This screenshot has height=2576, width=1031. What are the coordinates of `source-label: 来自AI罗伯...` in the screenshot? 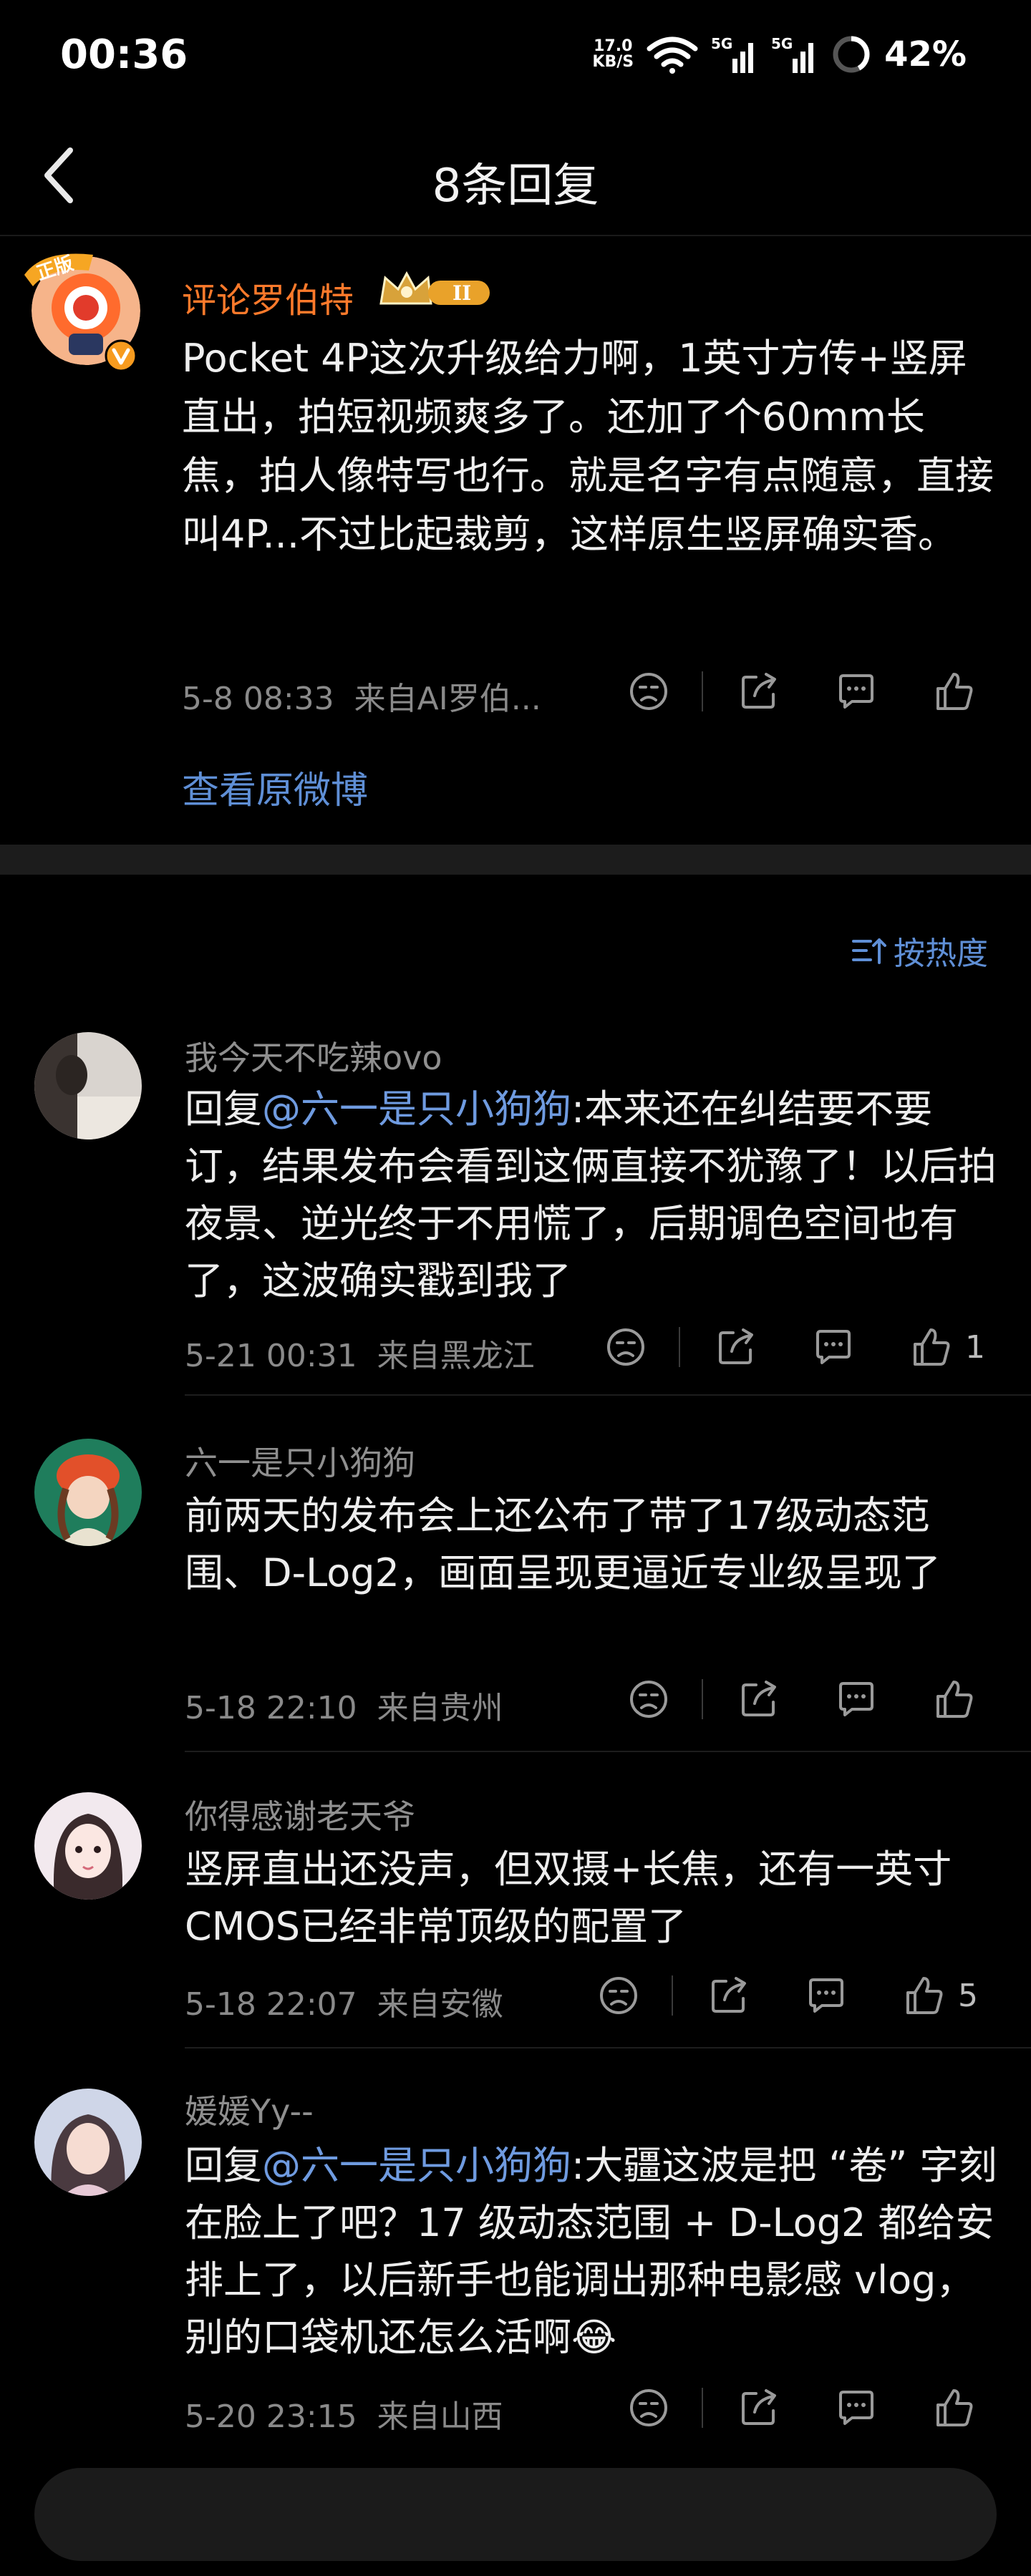 It's located at (447, 699).